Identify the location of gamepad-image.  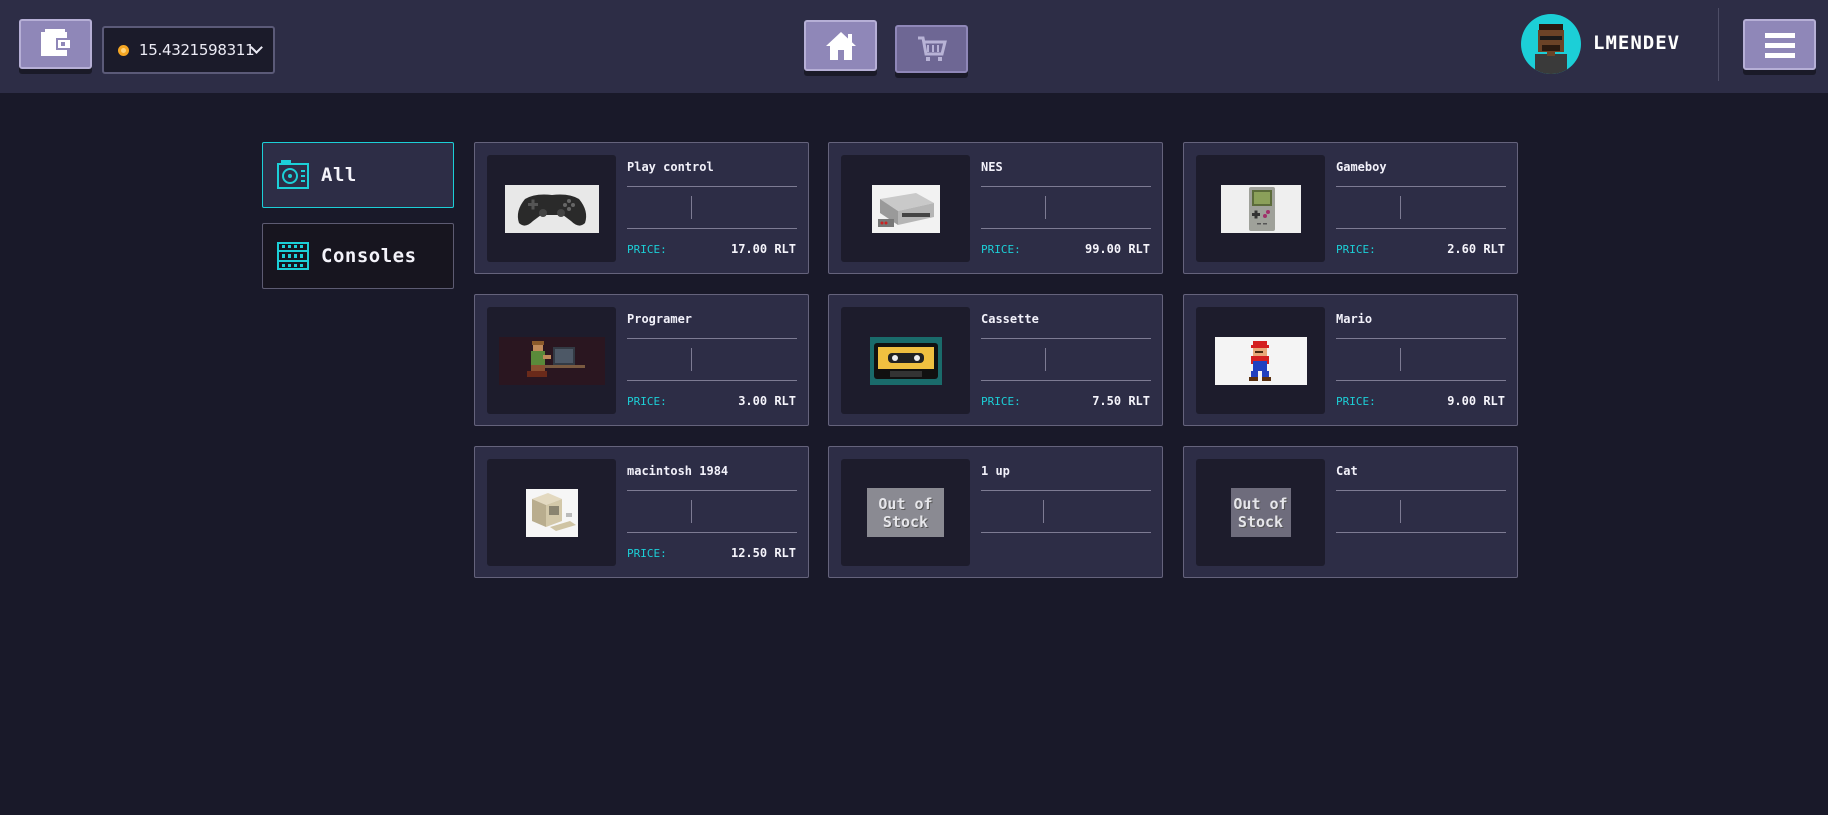
(551, 208).